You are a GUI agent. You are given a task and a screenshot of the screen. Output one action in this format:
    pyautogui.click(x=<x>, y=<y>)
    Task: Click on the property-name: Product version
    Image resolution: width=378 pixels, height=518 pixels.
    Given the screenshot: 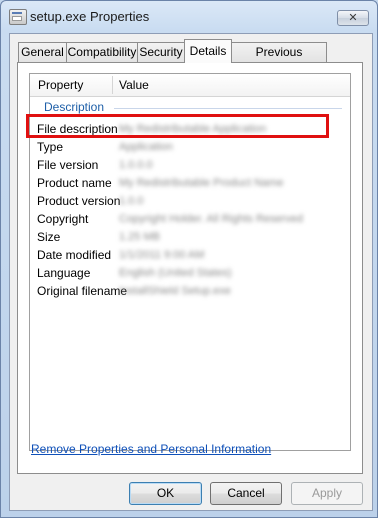 What is the action you would take?
    pyautogui.click(x=79, y=201)
    